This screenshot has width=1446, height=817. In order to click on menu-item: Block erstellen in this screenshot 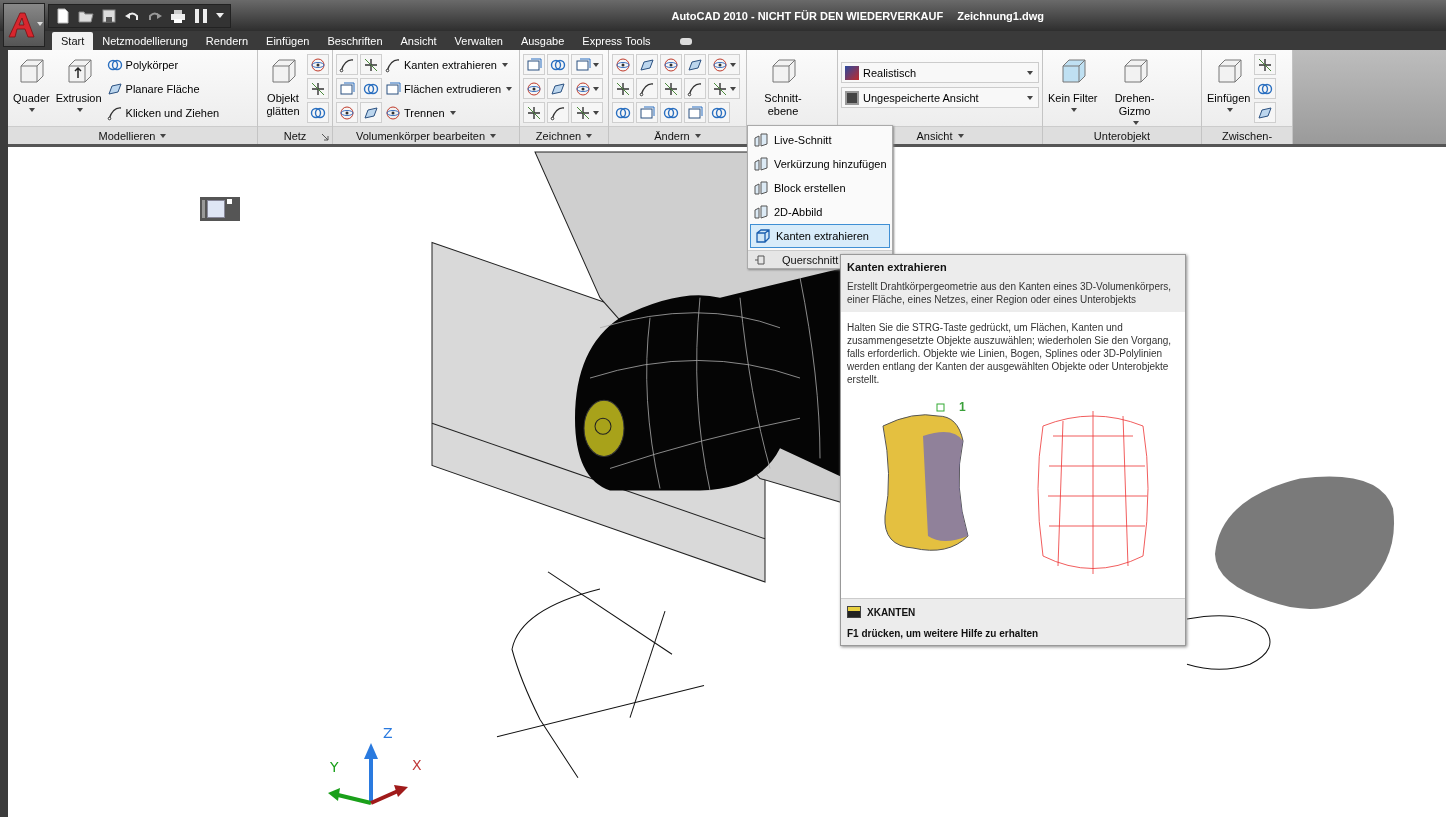, I will do `click(820, 188)`.